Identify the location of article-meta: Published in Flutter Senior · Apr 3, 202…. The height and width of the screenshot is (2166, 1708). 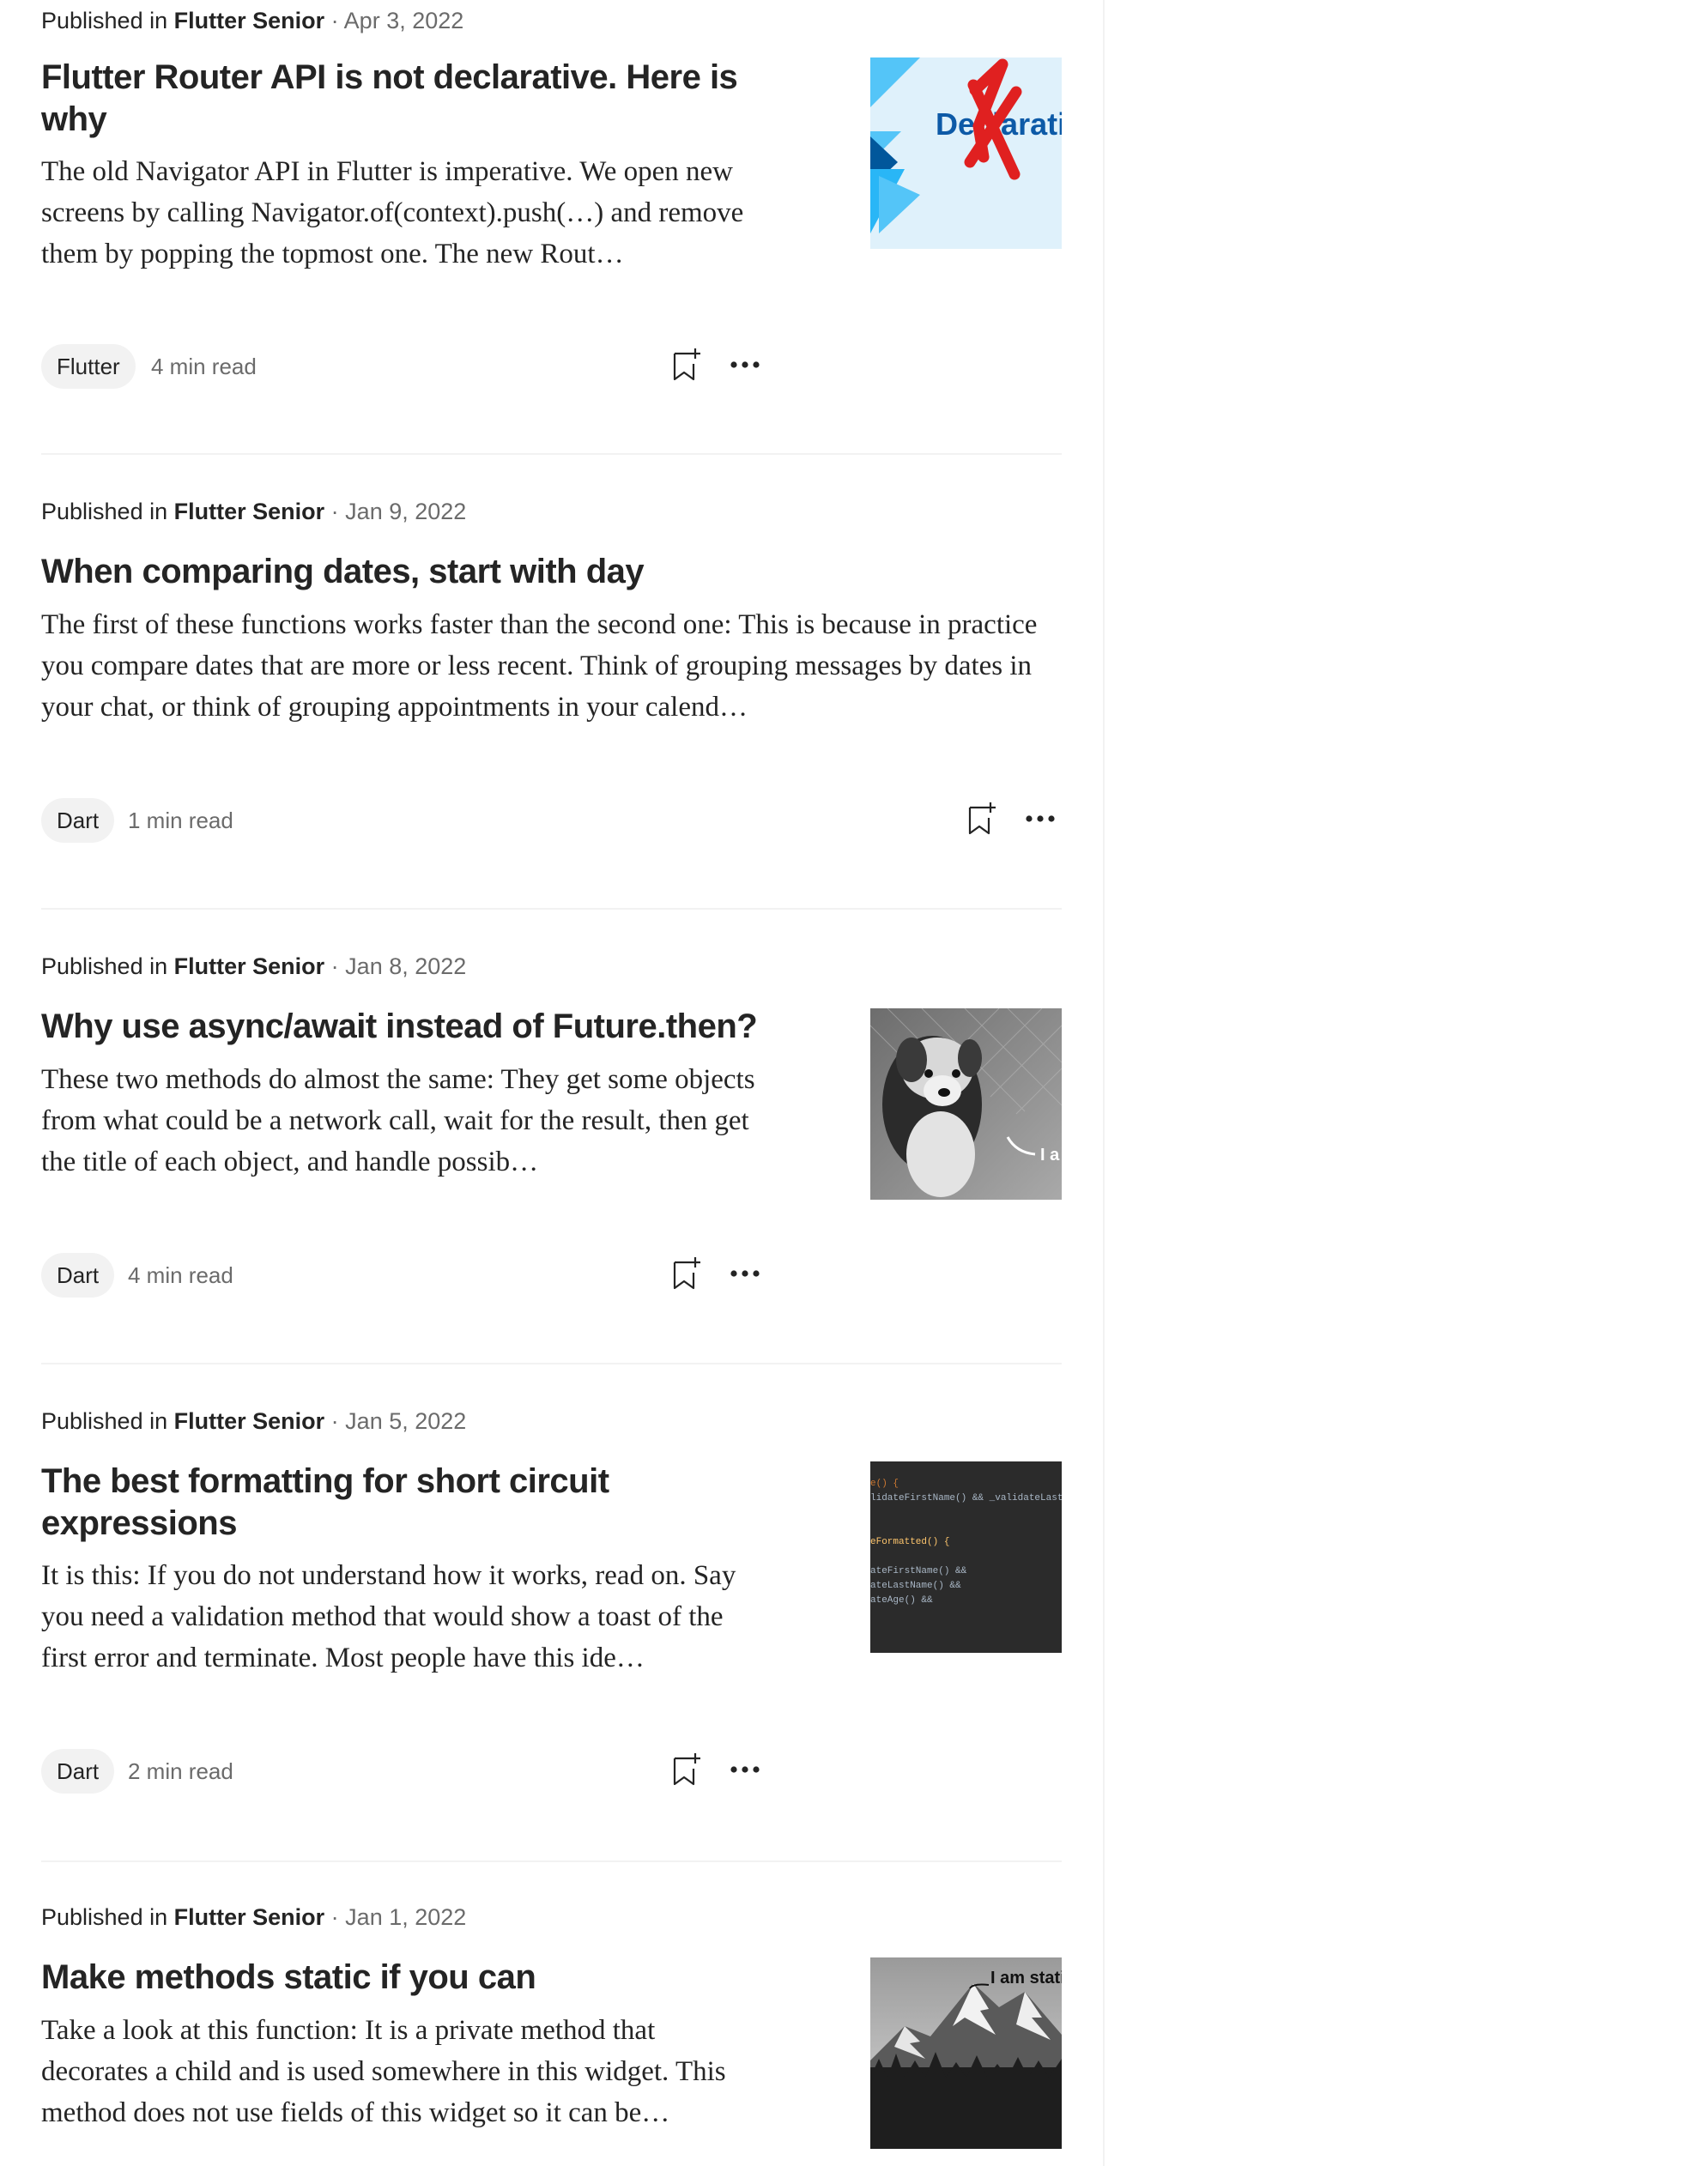
(252, 20).